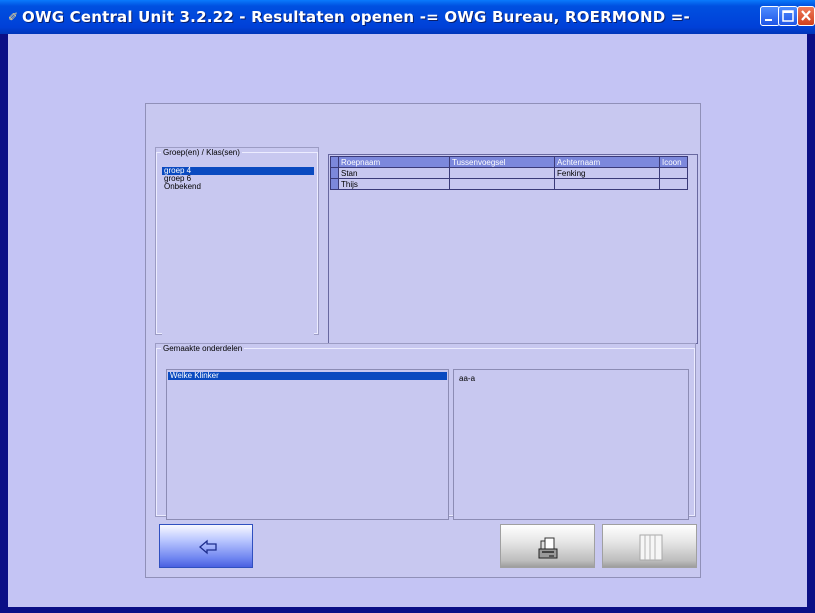  I want to click on printer-icon, so click(548, 548).